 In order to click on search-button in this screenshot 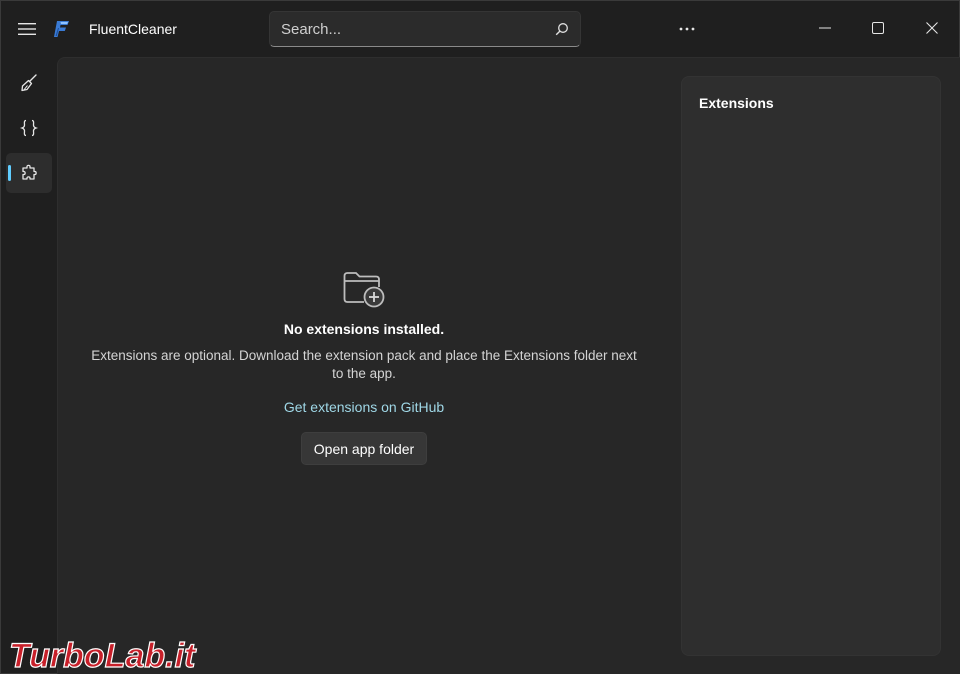, I will do `click(562, 29)`.